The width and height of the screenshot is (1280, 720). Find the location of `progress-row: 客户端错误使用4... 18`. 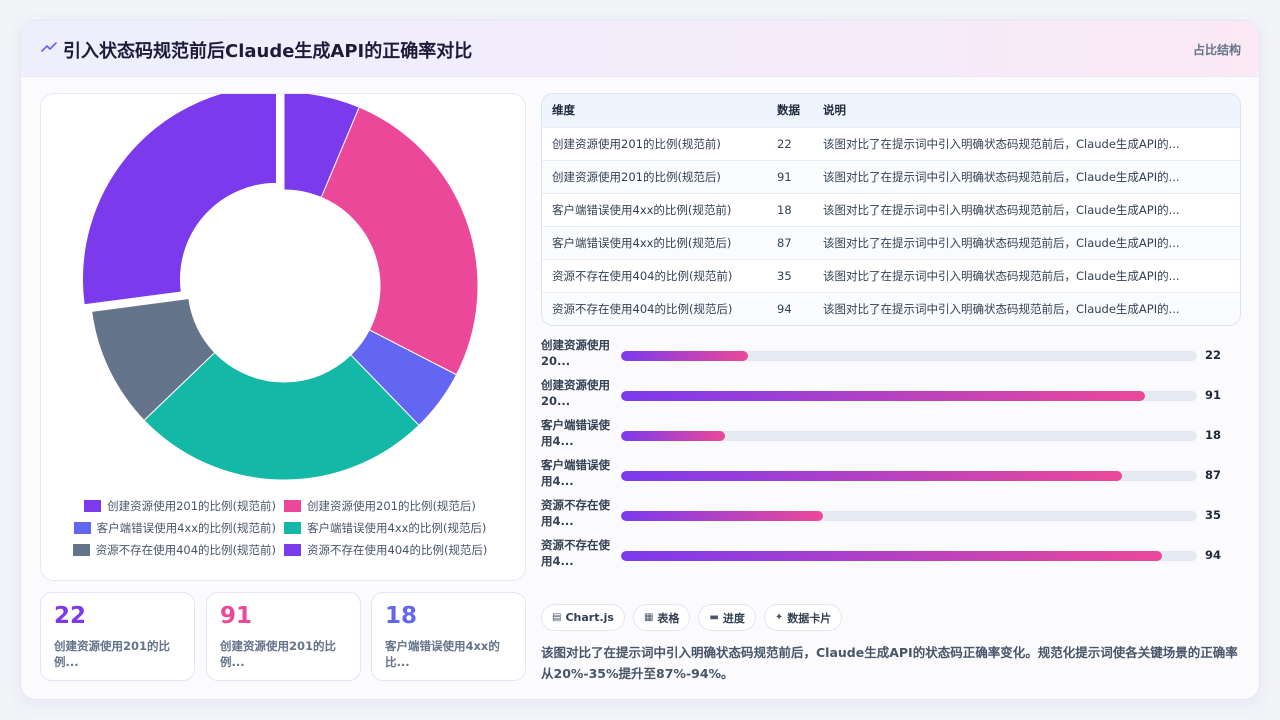

progress-row: 客户端错误使用4... 18 is located at coordinates (891, 437).